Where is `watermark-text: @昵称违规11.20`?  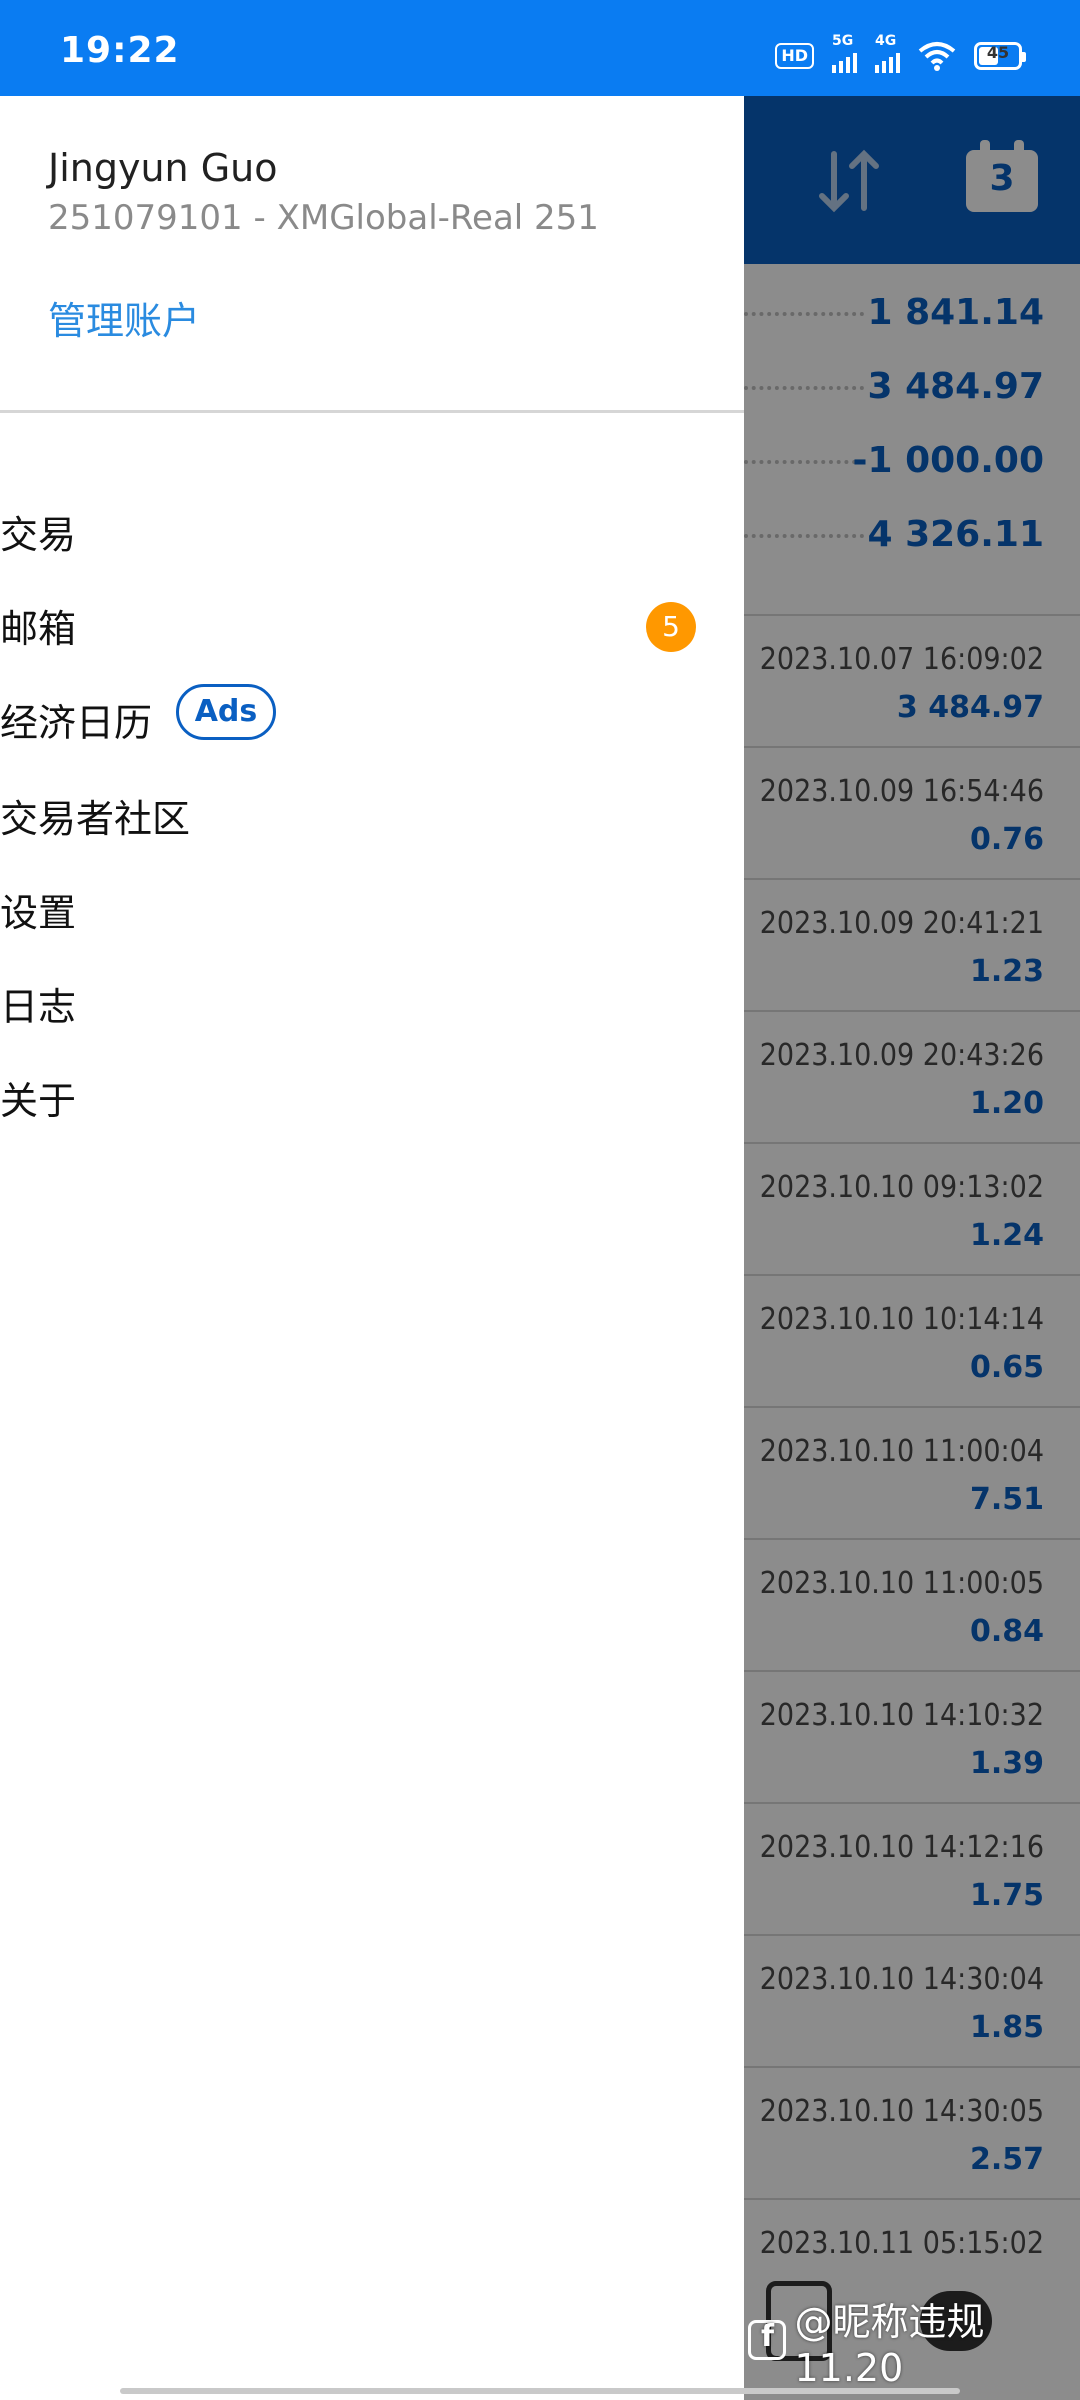
watermark-text: @昵称违规11.20 is located at coordinates (889, 2344).